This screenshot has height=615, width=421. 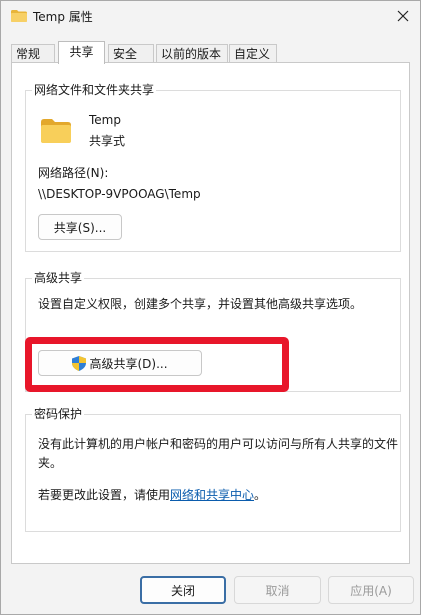 What do you see at coordinates (105, 120) in the screenshot?
I see `folder-name: Temp` at bounding box center [105, 120].